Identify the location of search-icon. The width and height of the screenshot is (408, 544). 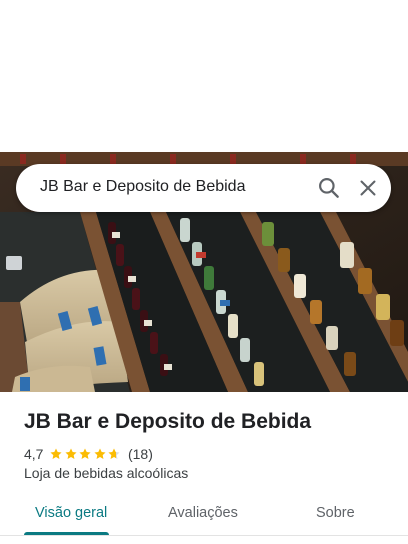
(329, 188).